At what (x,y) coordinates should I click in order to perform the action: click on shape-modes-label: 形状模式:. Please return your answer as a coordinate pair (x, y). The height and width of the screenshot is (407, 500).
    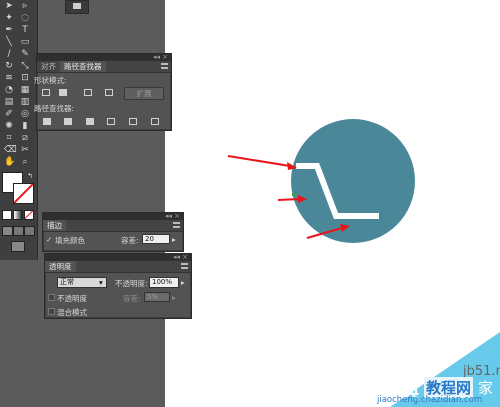
    Looking at the image, I should click on (50, 80).